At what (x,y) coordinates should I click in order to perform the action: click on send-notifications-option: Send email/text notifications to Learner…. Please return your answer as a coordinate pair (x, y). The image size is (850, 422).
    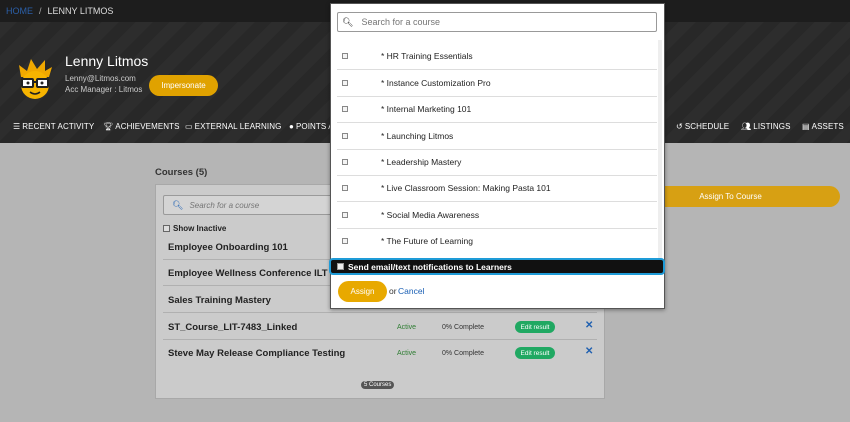
    Looking at the image, I should click on (497, 266).